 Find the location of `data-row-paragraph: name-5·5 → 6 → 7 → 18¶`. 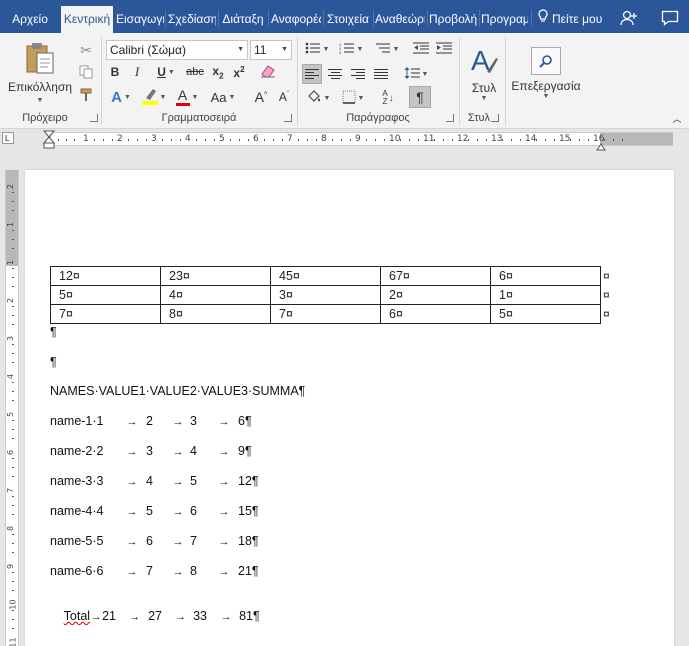

data-row-paragraph: name-5·5 → 6 → 7 → 18¶ is located at coordinates (154, 541).